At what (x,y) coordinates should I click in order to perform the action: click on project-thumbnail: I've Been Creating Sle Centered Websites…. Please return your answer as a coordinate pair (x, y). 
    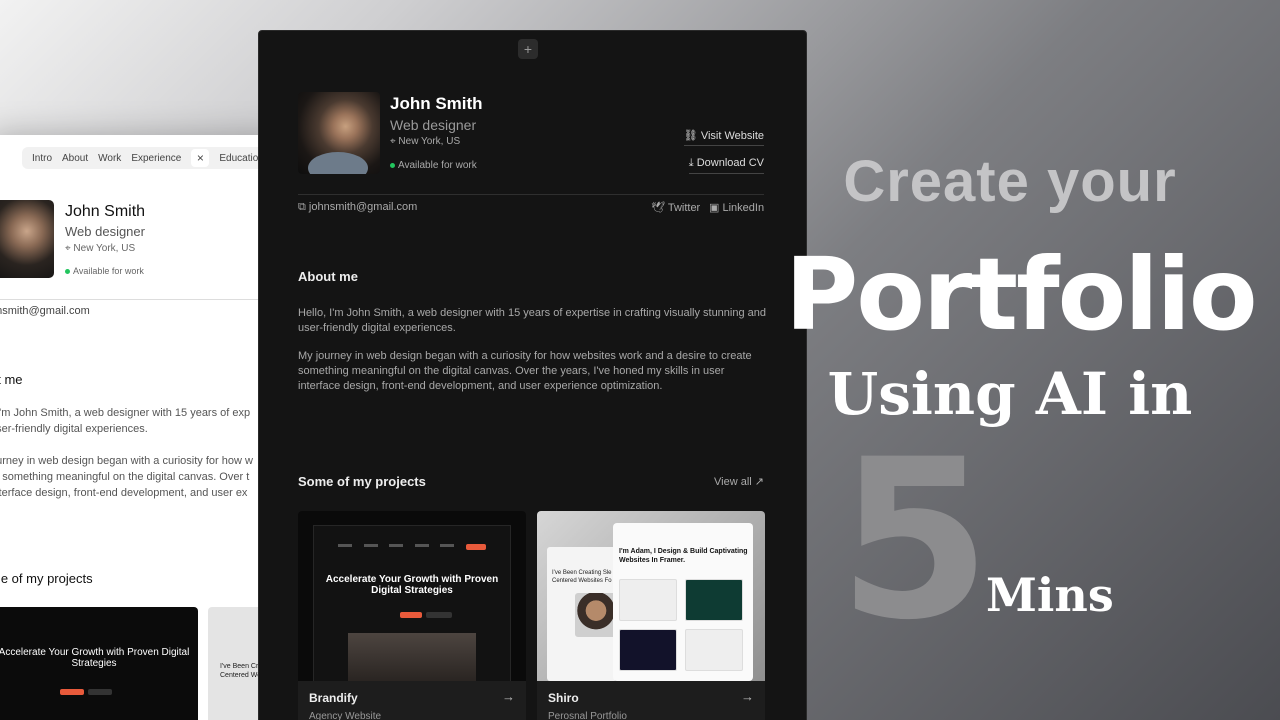
    Looking at the image, I should click on (651, 596).